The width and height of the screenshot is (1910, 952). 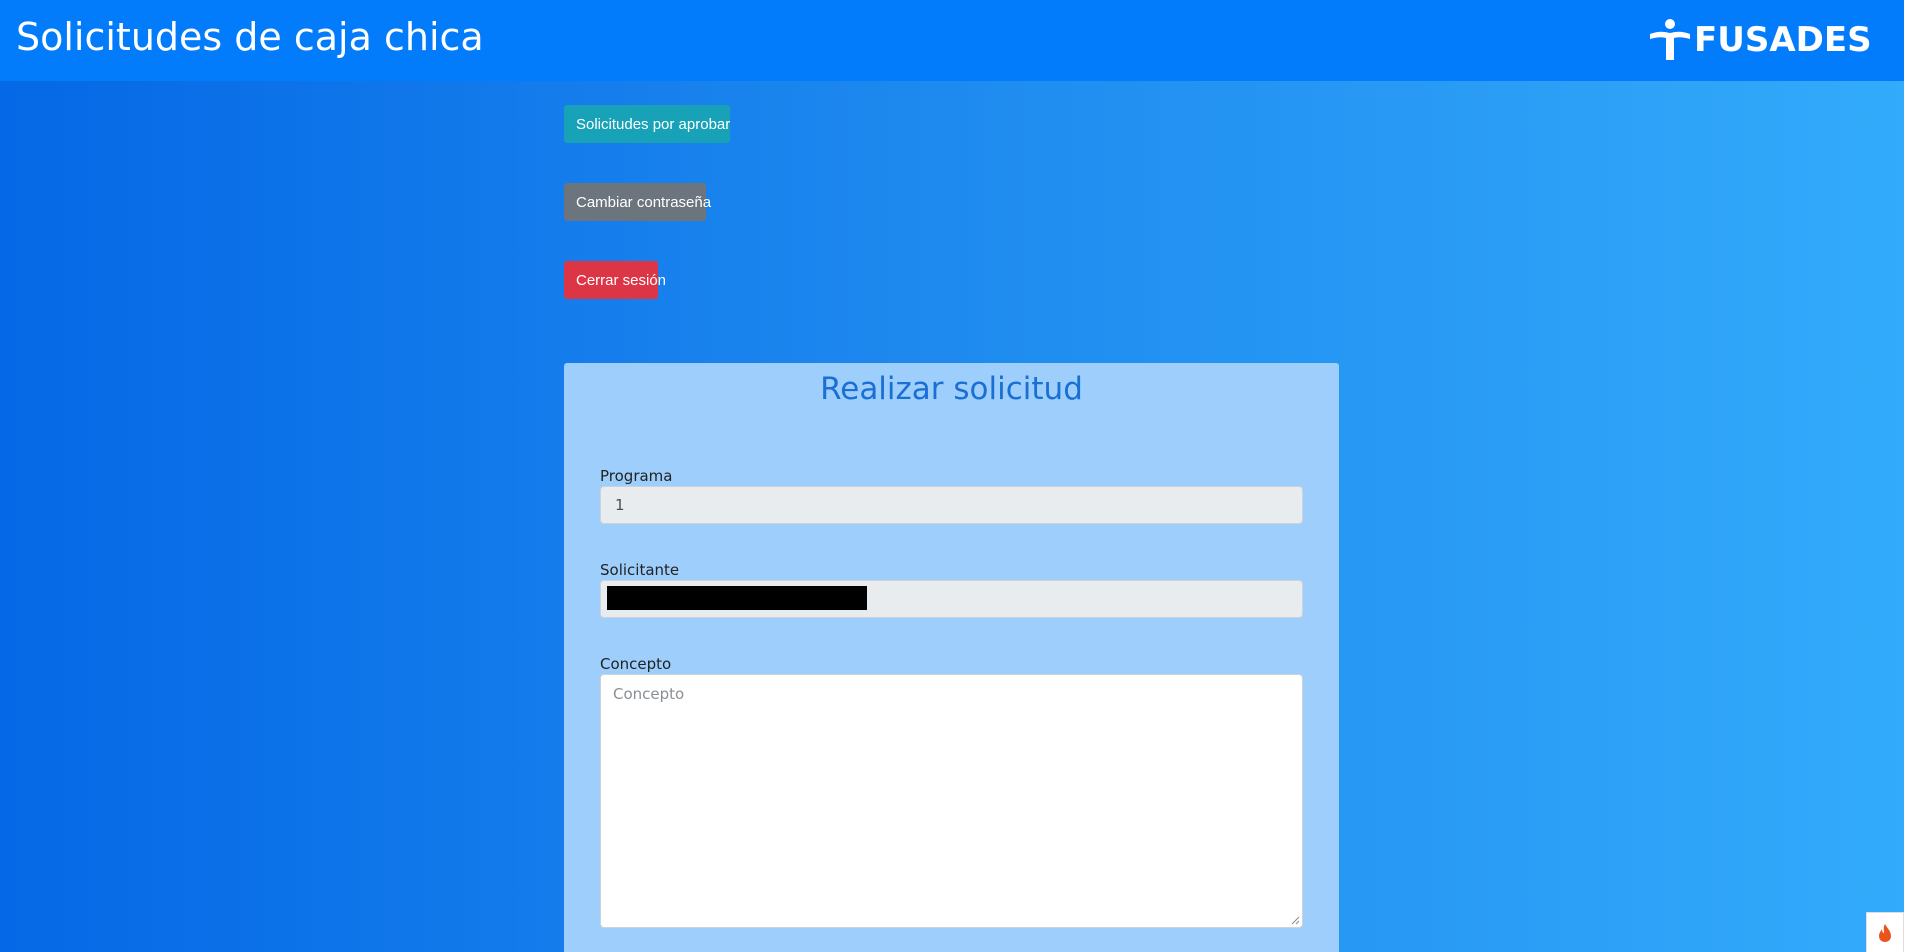 I want to click on concepto-label: Concepto, so click(x=636, y=664).